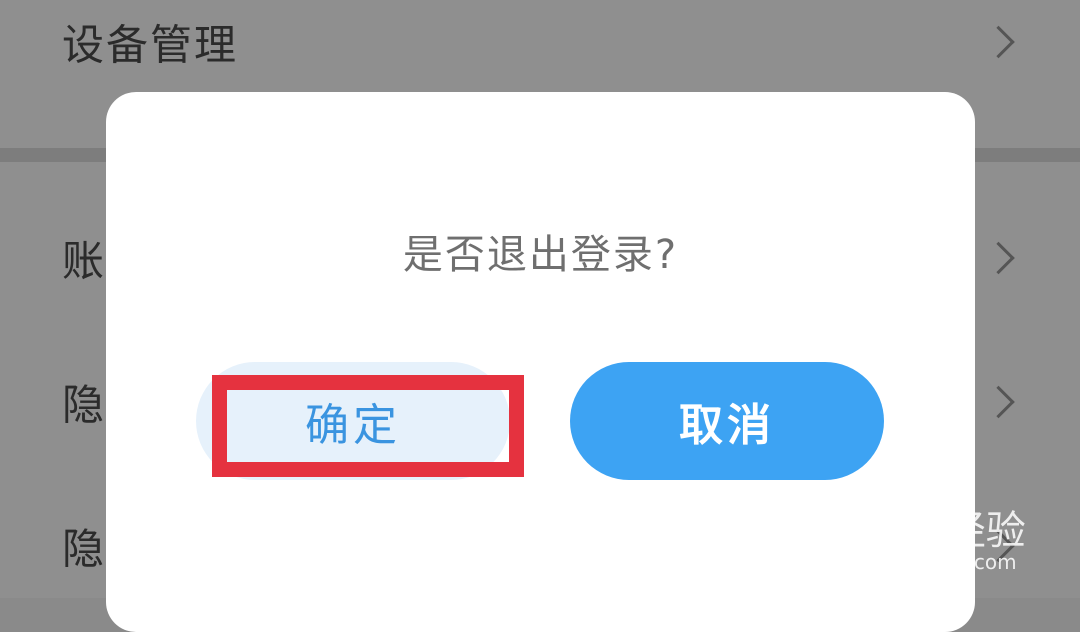 The width and height of the screenshot is (1080, 632). I want to click on dialog-message: 是否退出登录?, so click(540, 255).